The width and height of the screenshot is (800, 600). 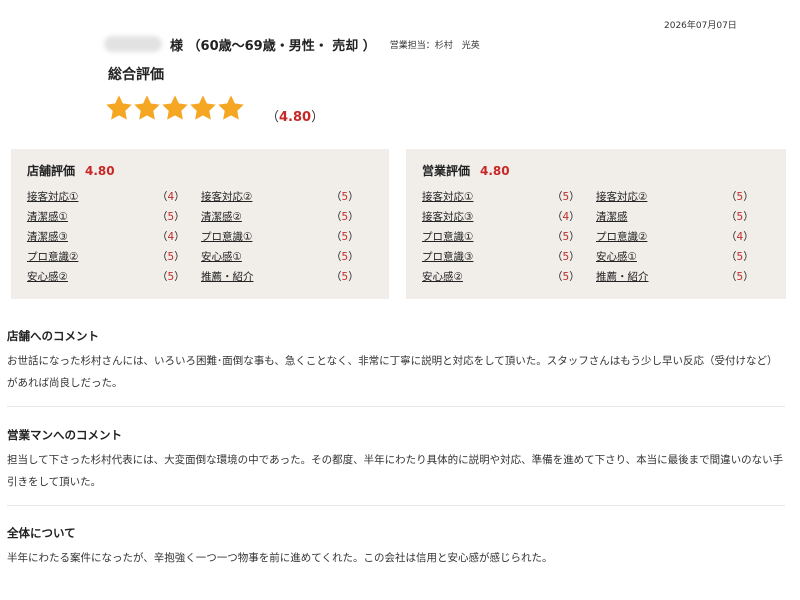 I want to click on rating-item-link: 接客対応③, so click(x=487, y=217).